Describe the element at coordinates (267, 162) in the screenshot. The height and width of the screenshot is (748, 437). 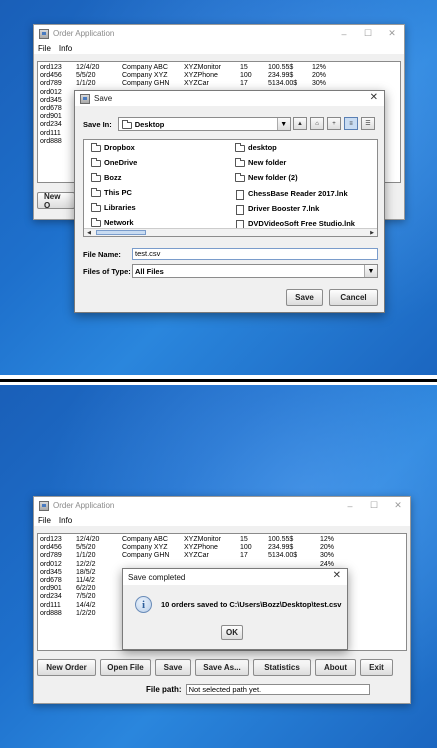
I see `file-list-item-label: New folder` at that location.